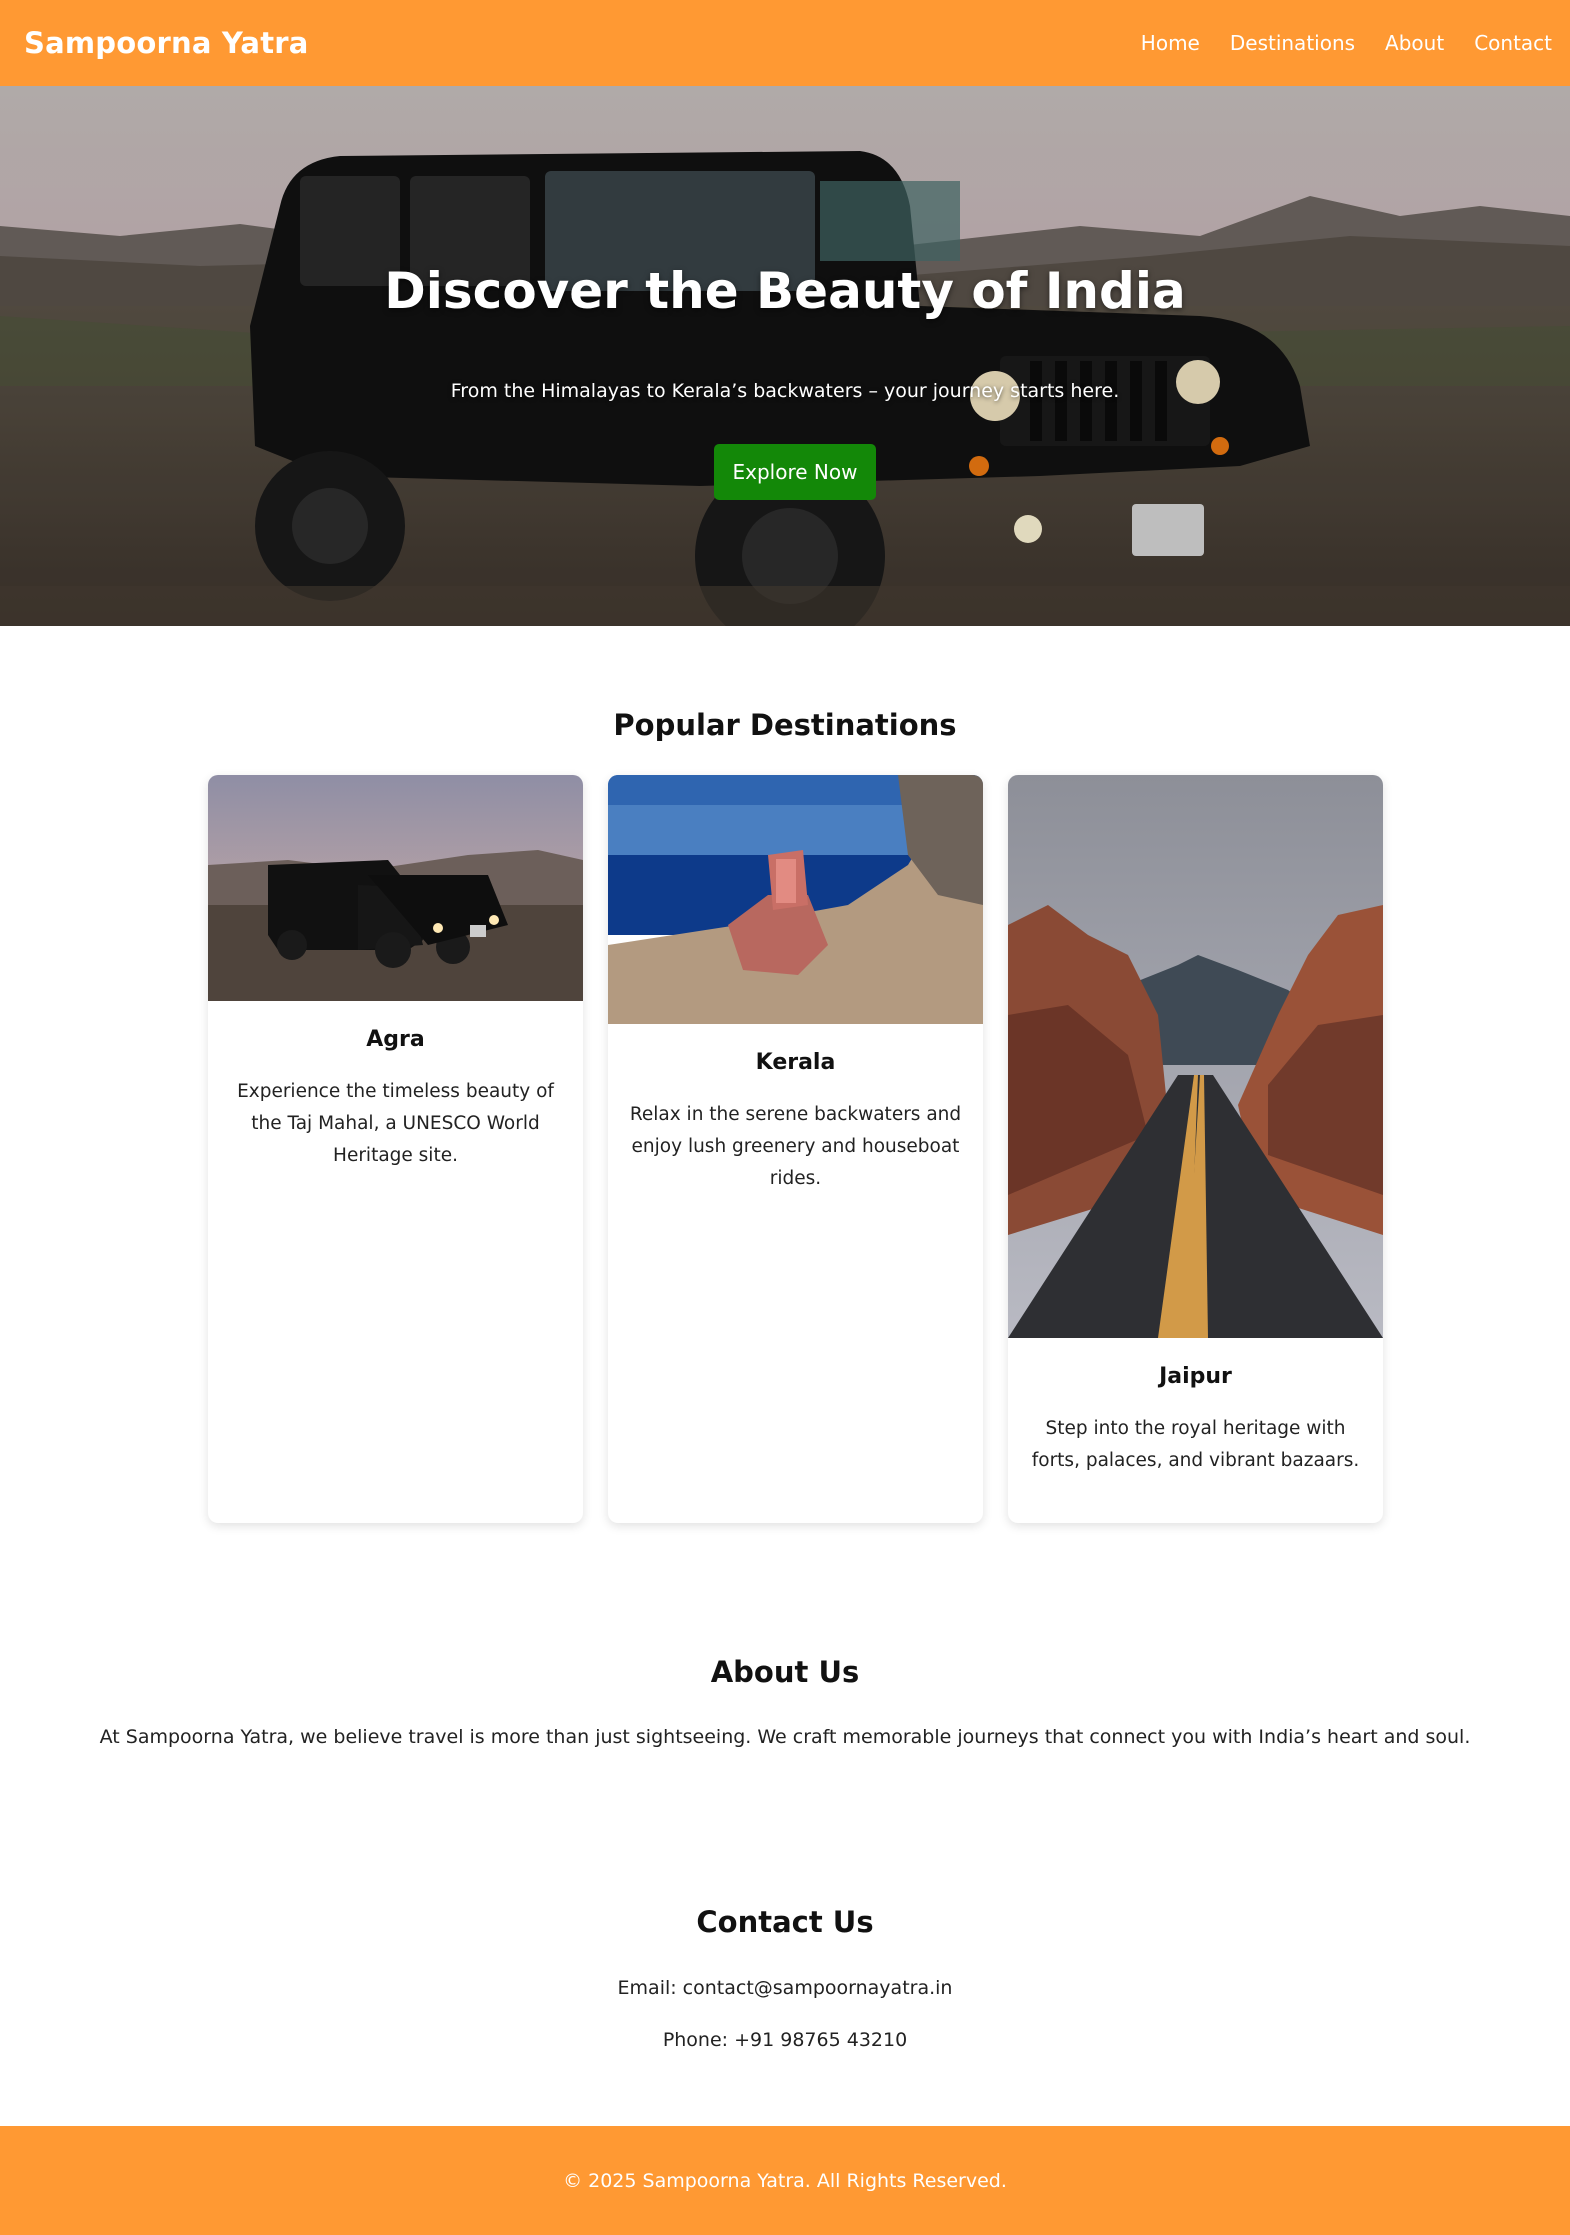 This screenshot has width=1570, height=2235. I want to click on nav-menu: Home Destinations About Contact, so click(1346, 43).